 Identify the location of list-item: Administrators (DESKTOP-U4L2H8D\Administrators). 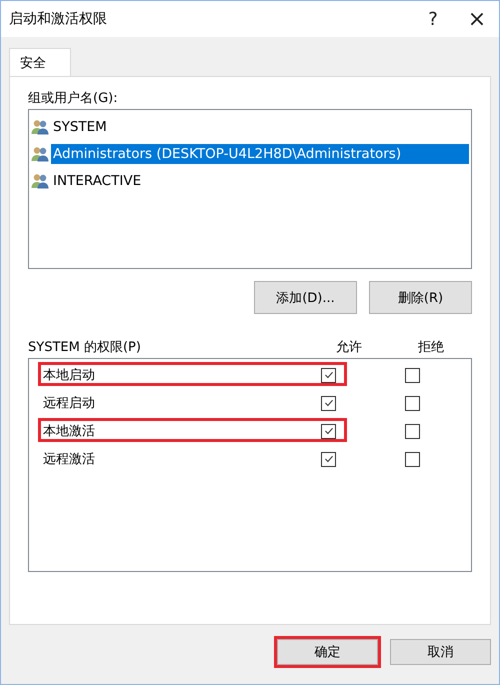
(260, 154).